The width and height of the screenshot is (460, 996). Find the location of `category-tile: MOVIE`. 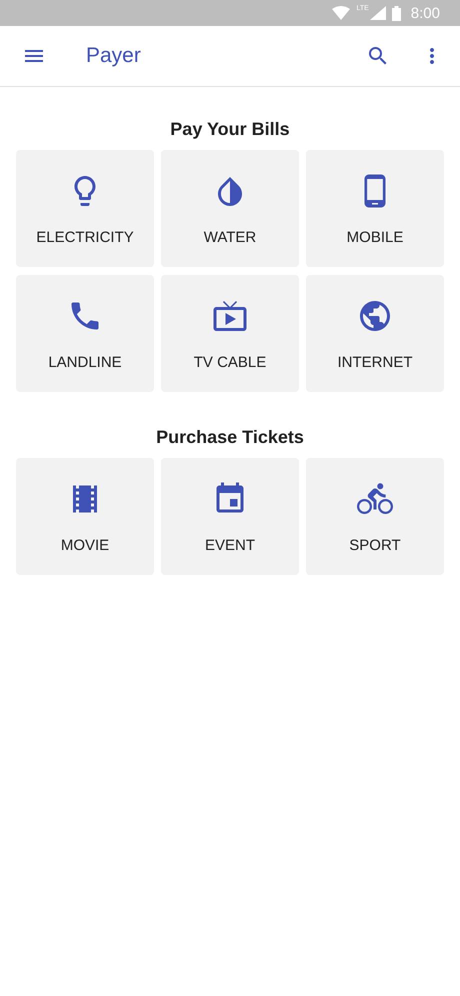

category-tile: MOVIE is located at coordinates (85, 516).